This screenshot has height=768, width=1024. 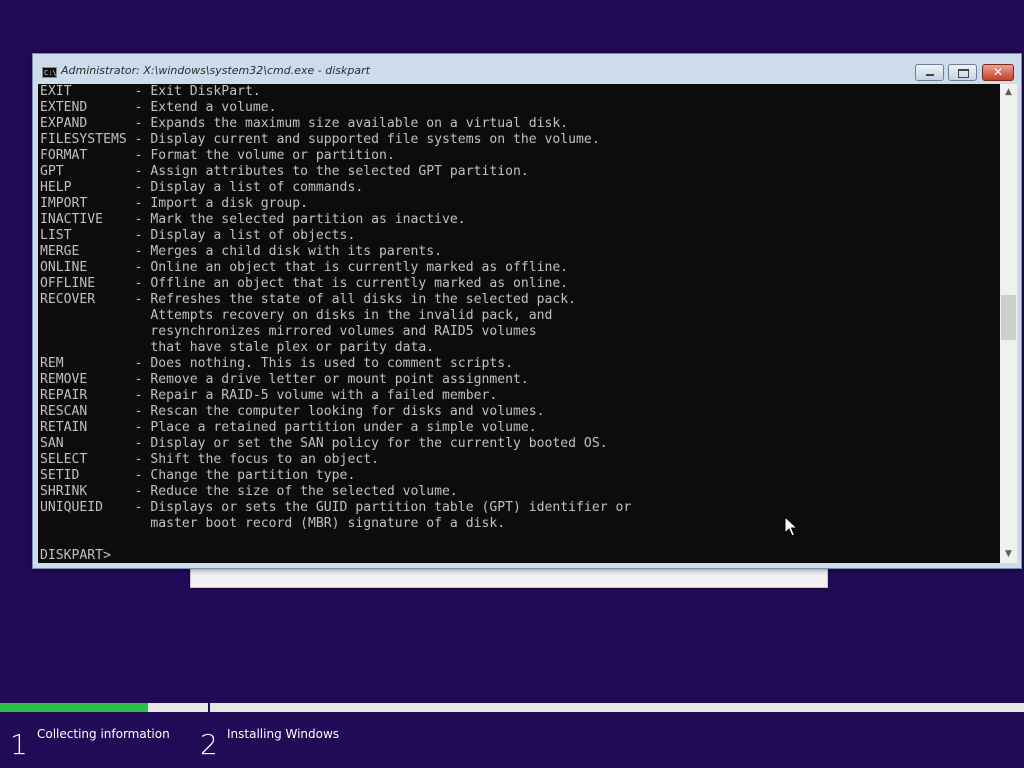 I want to click on scrollbar-thumb, so click(x=1008, y=317).